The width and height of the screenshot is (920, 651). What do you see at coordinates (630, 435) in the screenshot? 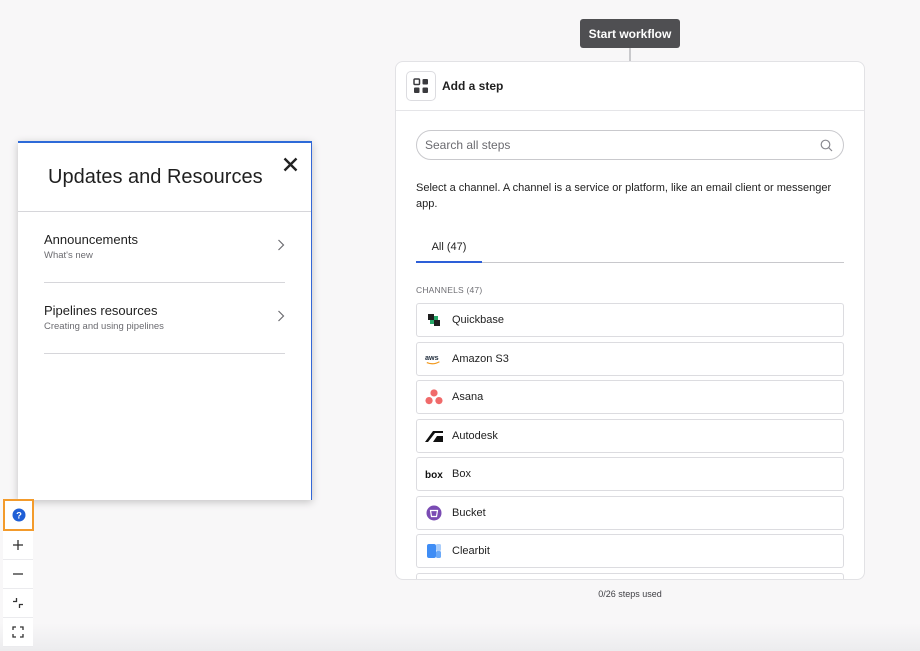
I see `channel-item-autodesk: Autodesk` at bounding box center [630, 435].